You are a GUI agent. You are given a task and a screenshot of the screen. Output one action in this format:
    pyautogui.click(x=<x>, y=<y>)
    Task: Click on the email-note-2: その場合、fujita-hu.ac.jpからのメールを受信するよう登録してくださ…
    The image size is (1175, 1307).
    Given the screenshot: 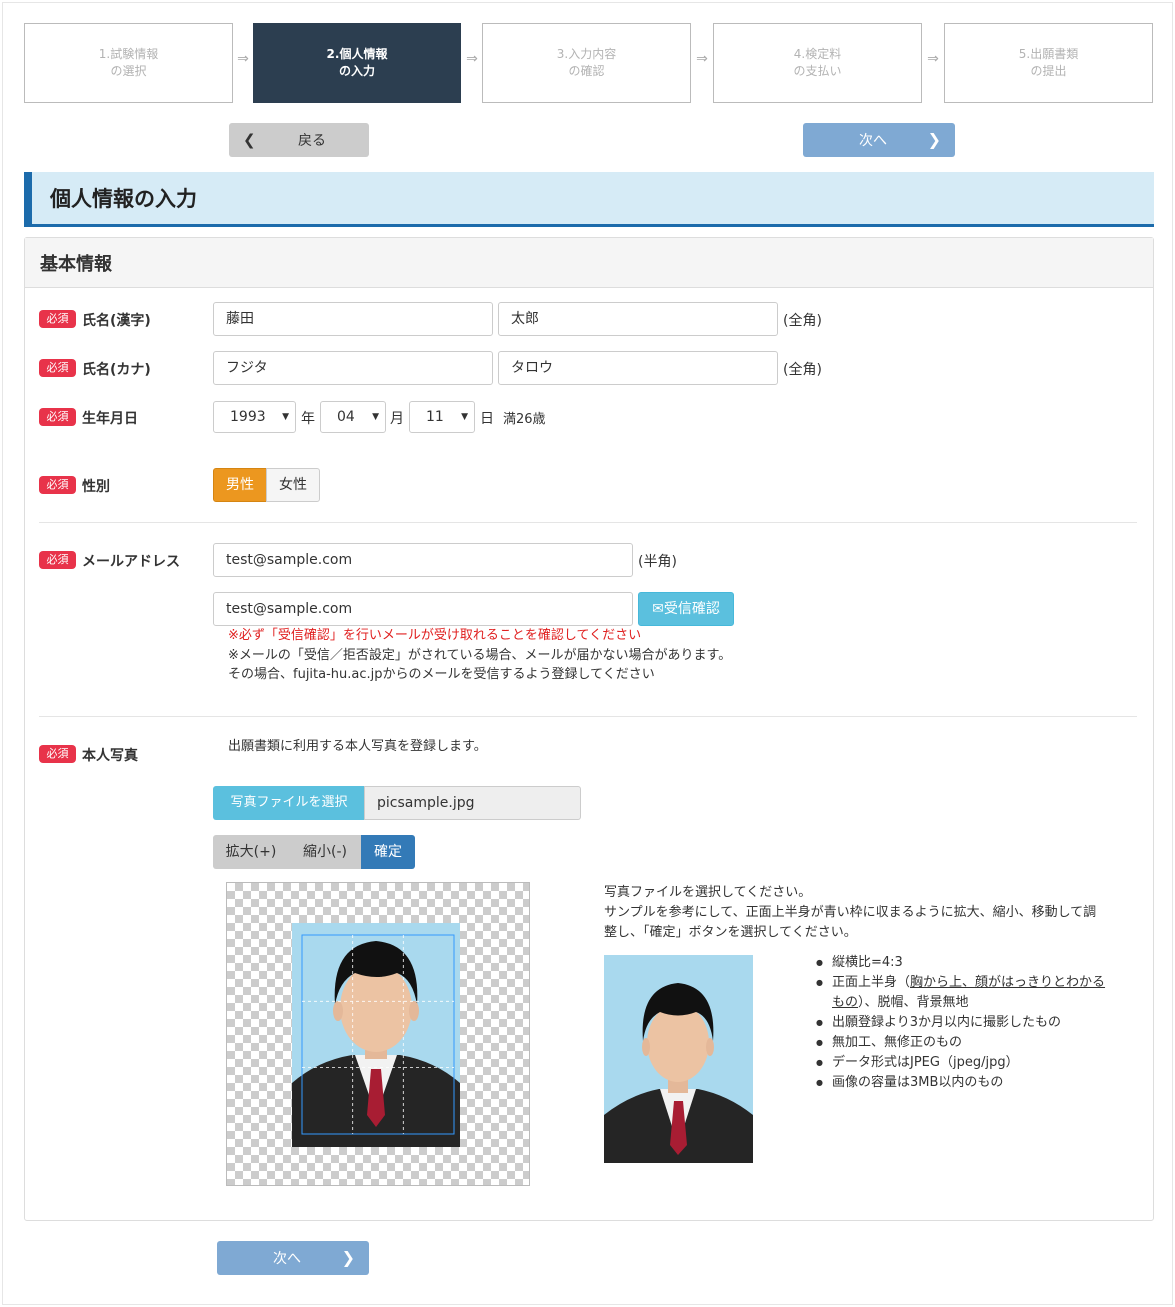 What is the action you would take?
    pyautogui.click(x=441, y=674)
    